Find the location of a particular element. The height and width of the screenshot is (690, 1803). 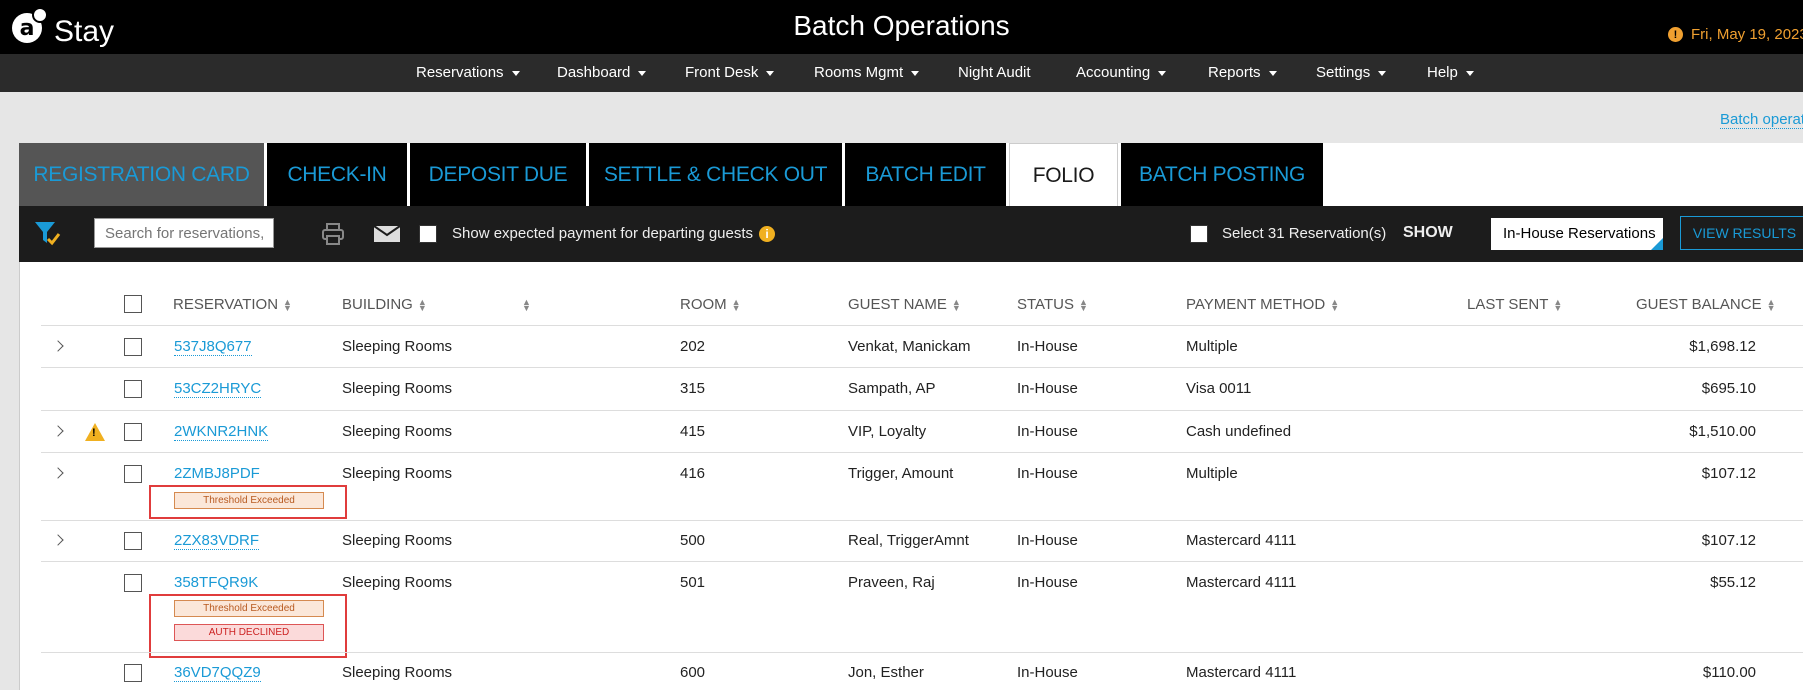

select-all-reservations-checkbox is located at coordinates (1199, 234).